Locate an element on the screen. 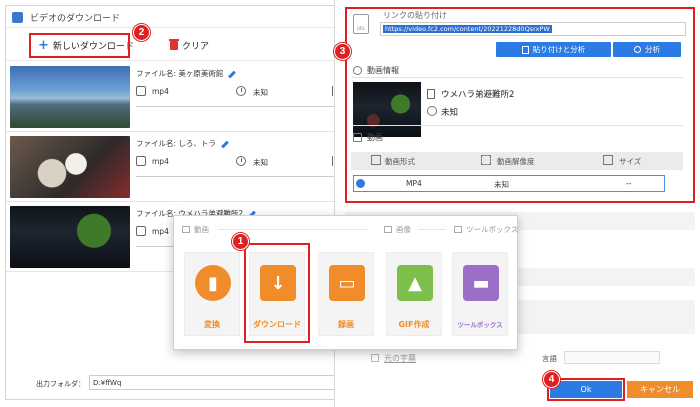  video-icon is located at coordinates (357, 137).